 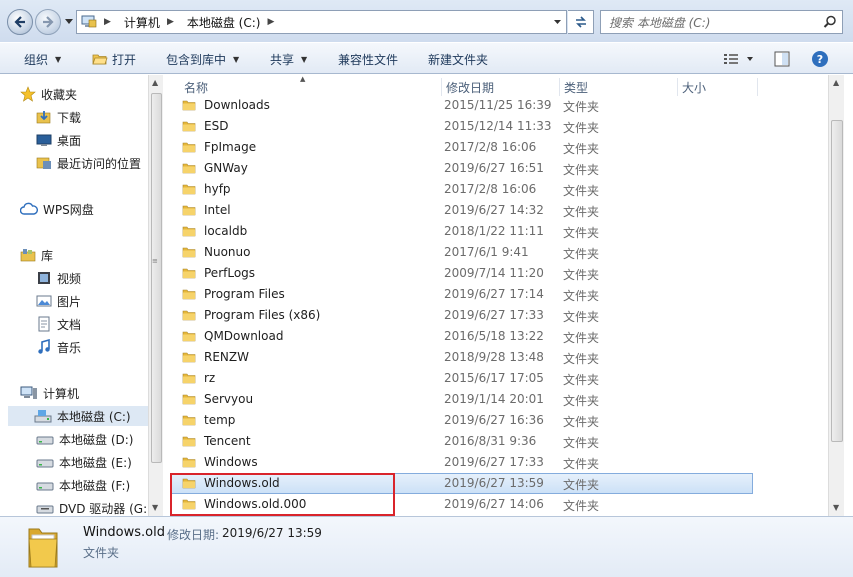 What do you see at coordinates (58, 347) in the screenshot?
I see `nav-music: 音乐` at bounding box center [58, 347].